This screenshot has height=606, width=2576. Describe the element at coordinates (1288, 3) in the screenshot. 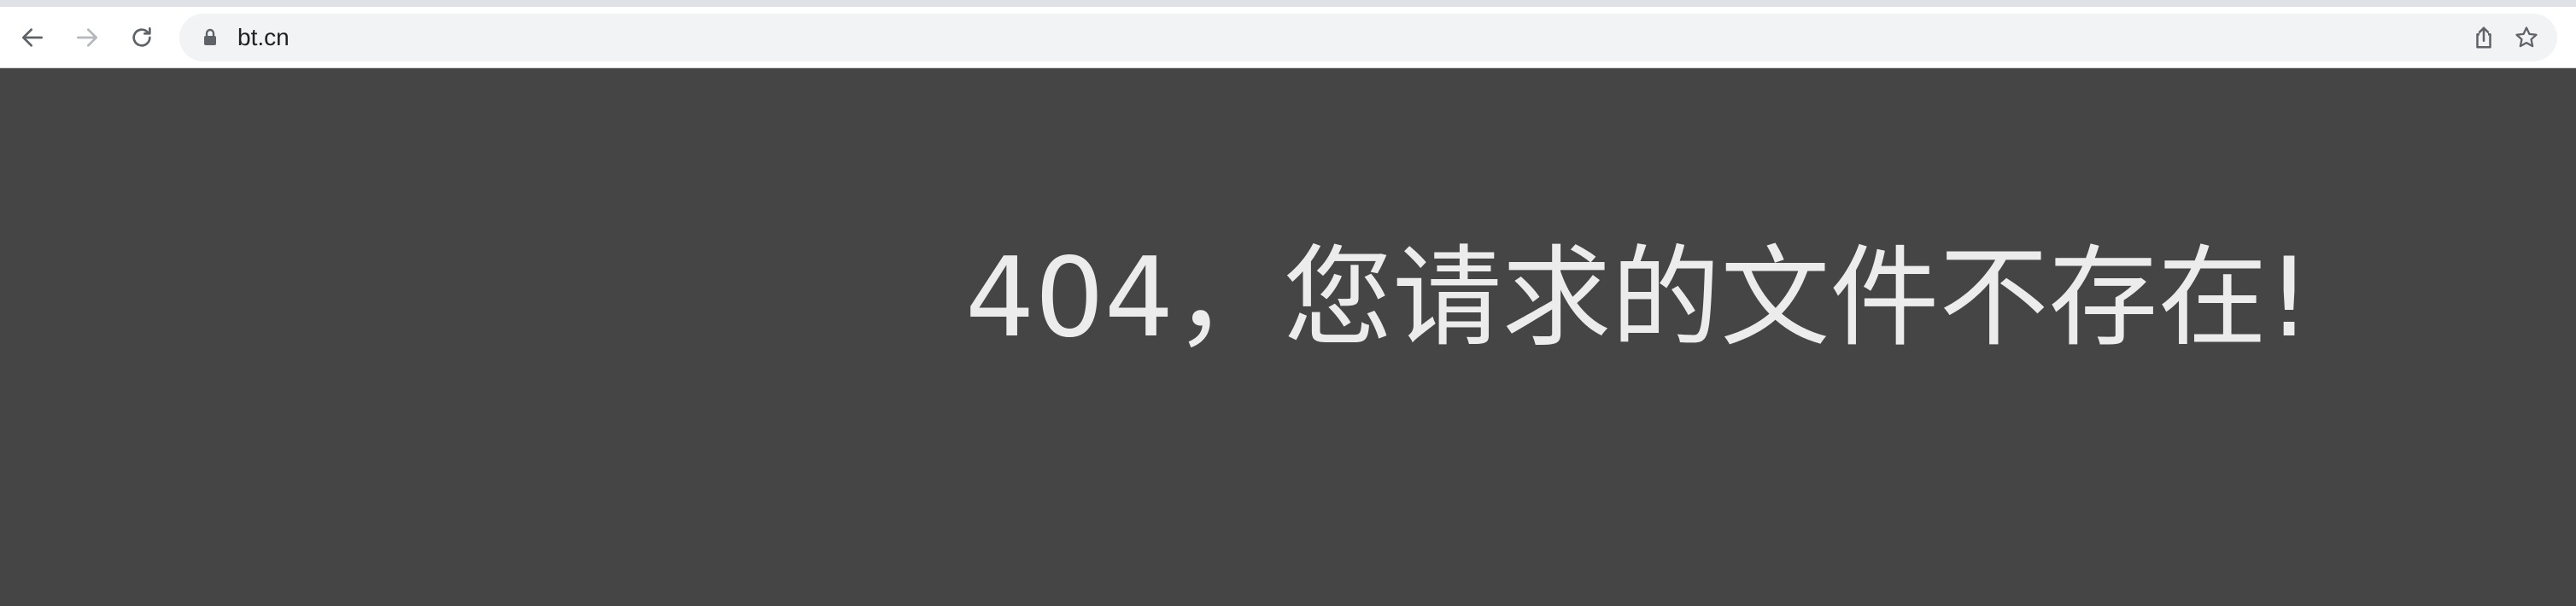

I see `browser-top-strip` at that location.